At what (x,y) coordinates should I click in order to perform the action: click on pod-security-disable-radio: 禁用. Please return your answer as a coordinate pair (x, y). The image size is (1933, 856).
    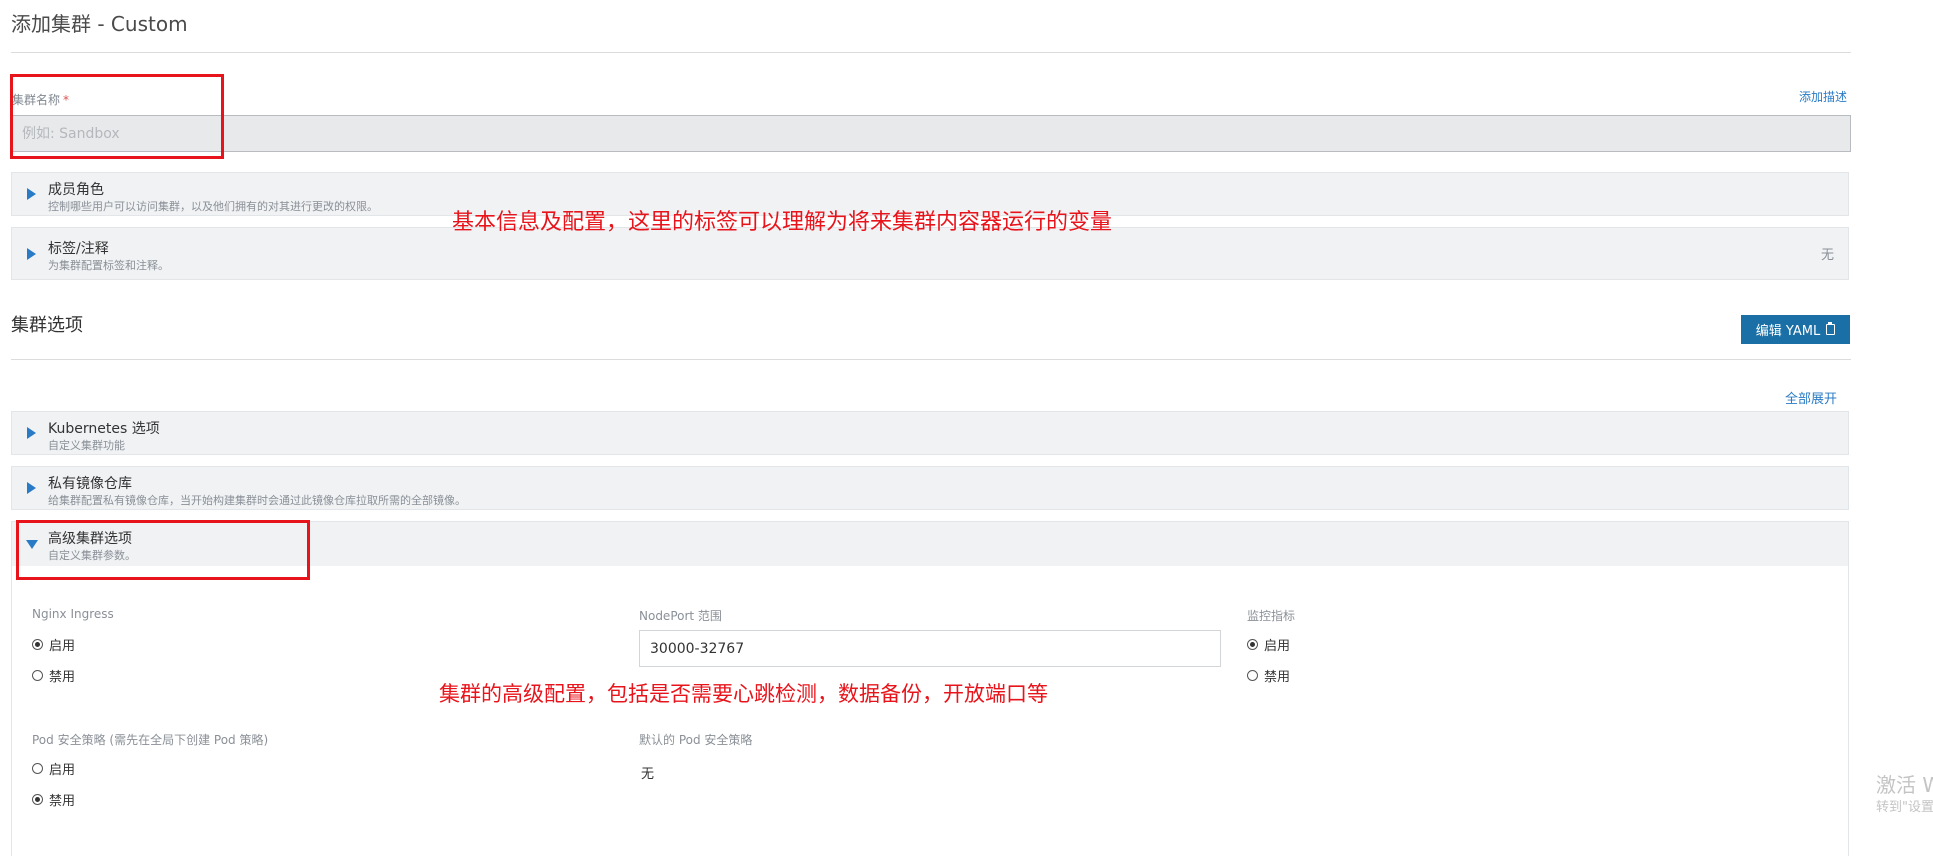
    Looking at the image, I should click on (53, 799).